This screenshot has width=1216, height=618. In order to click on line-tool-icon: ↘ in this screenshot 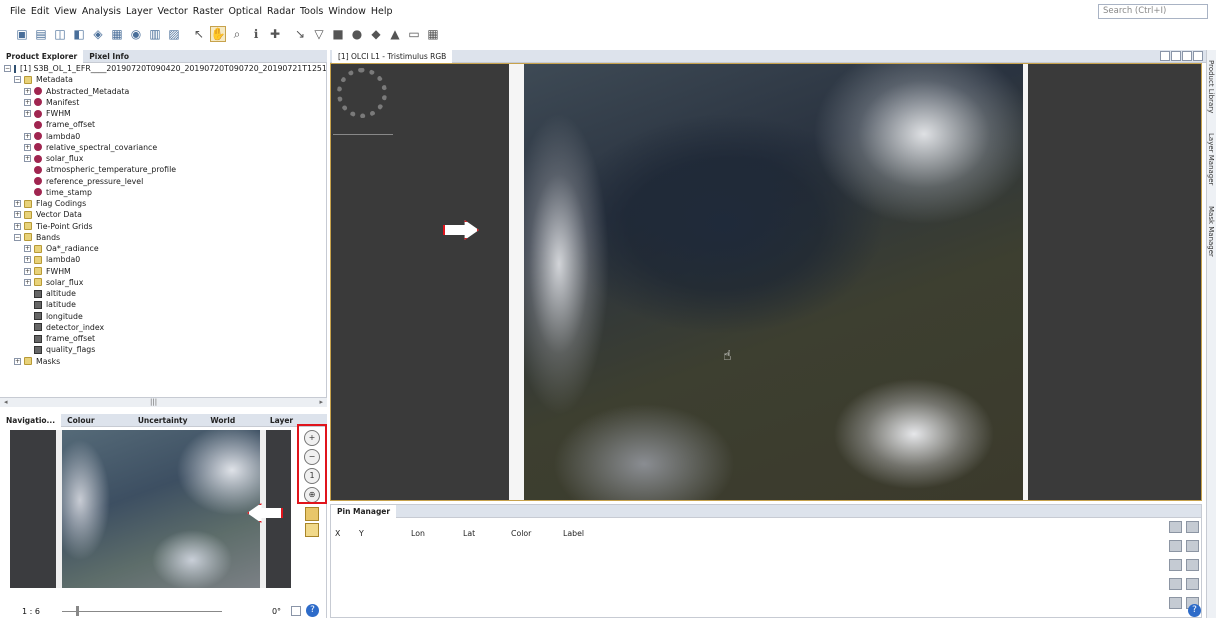, I will do `click(300, 34)`.